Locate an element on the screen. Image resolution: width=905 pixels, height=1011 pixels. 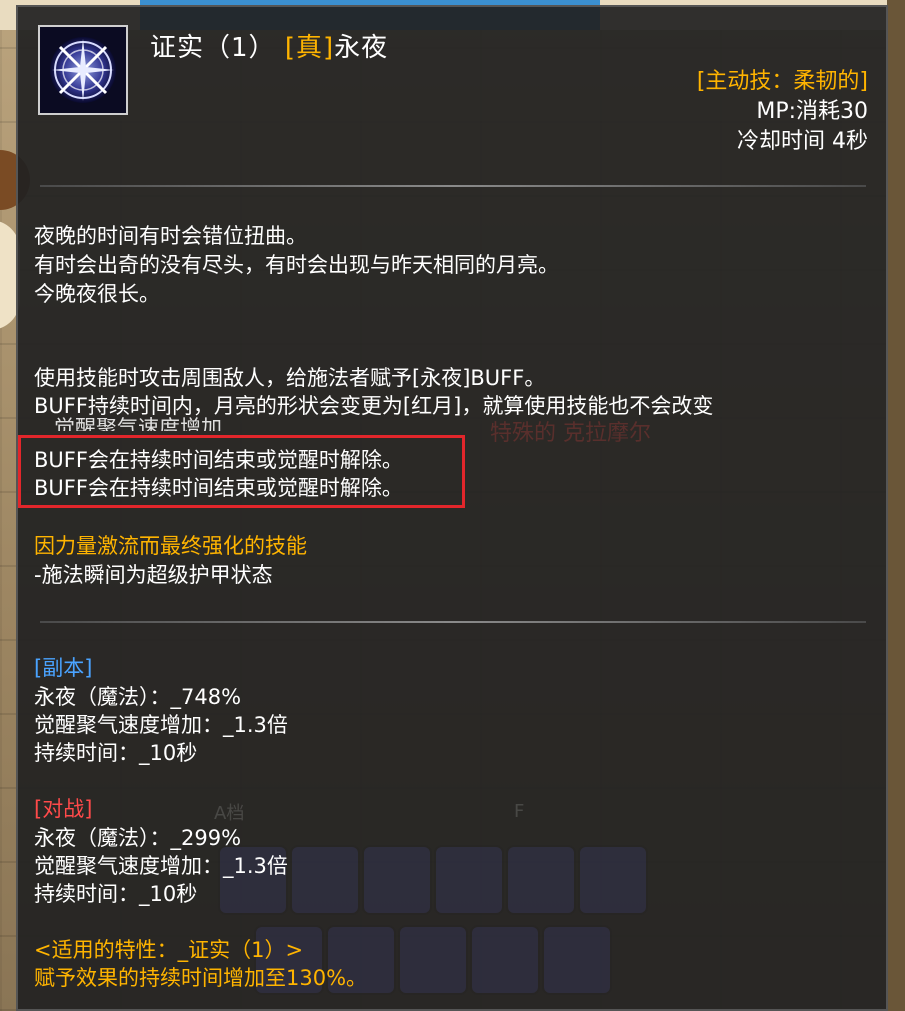
background-key-f: F is located at coordinates (519, 811).